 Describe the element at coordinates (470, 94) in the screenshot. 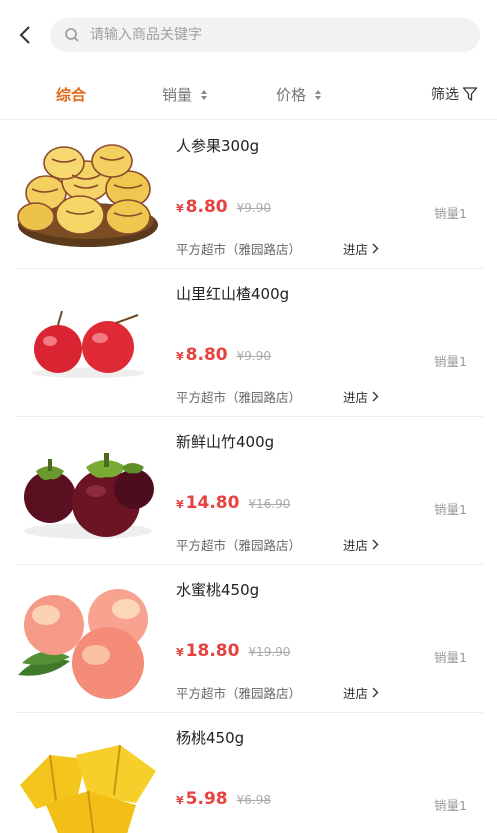

I see `funnel-icon` at that location.